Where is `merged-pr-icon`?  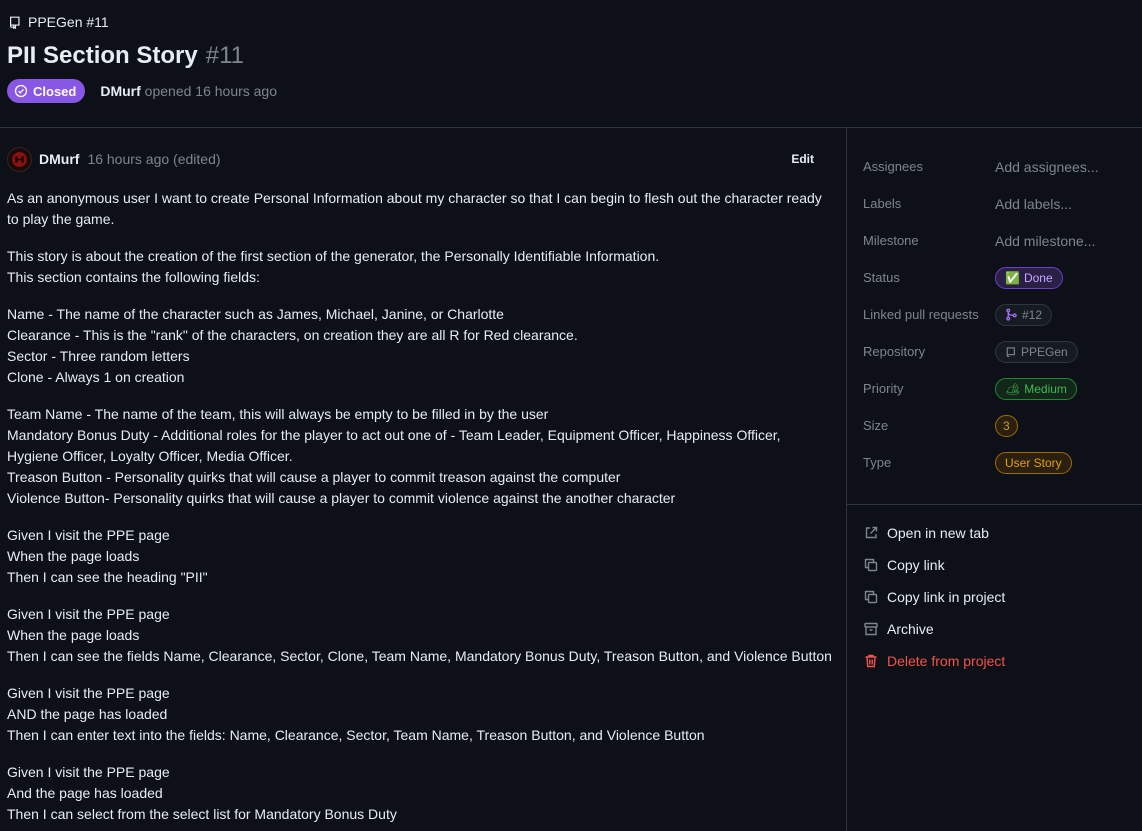 merged-pr-icon is located at coordinates (1011, 314).